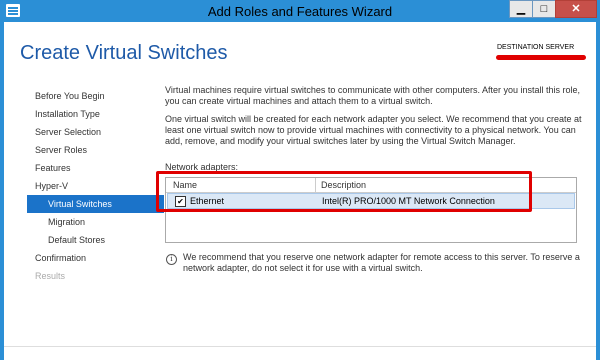 The image size is (600, 360). Describe the element at coordinates (50, 276) in the screenshot. I see `nav-item-results: Results` at that location.